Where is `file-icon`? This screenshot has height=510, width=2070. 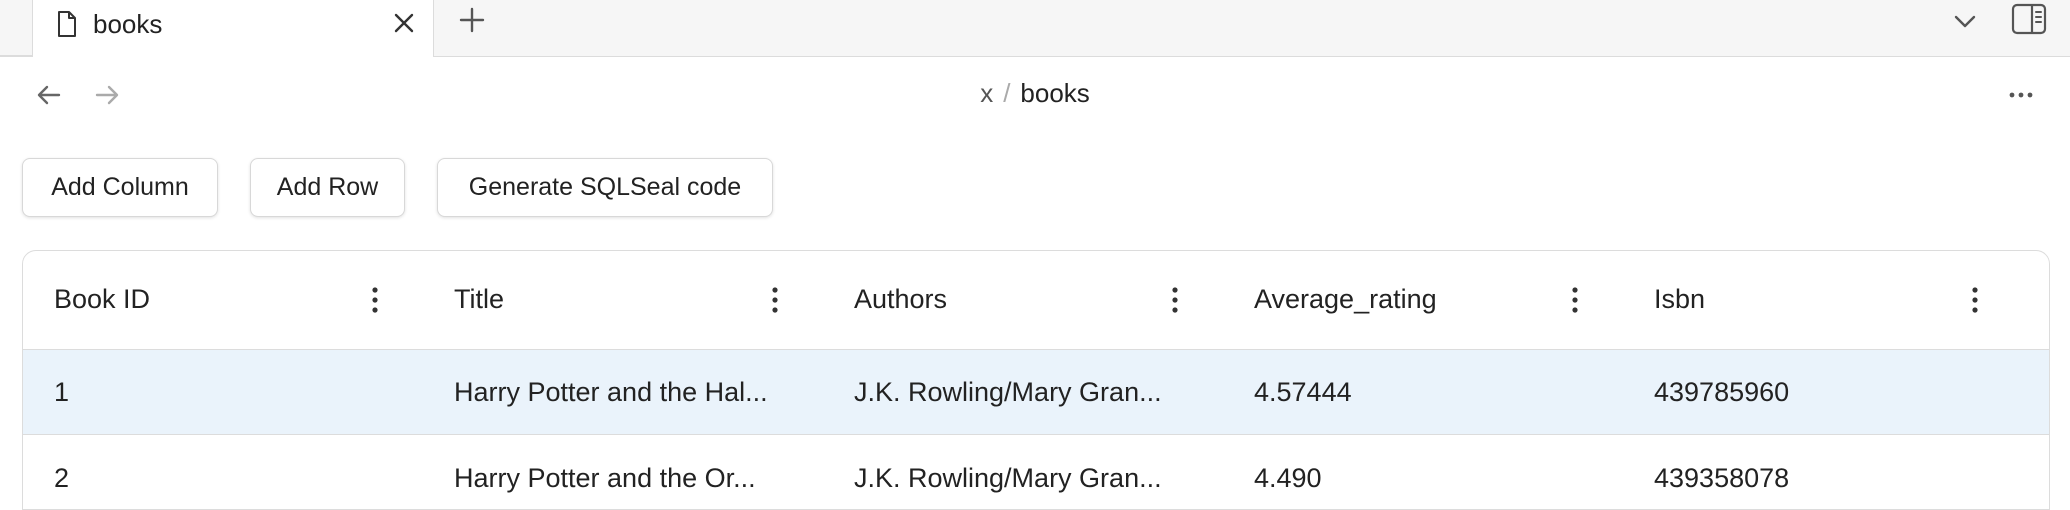
file-icon is located at coordinates (67, 24).